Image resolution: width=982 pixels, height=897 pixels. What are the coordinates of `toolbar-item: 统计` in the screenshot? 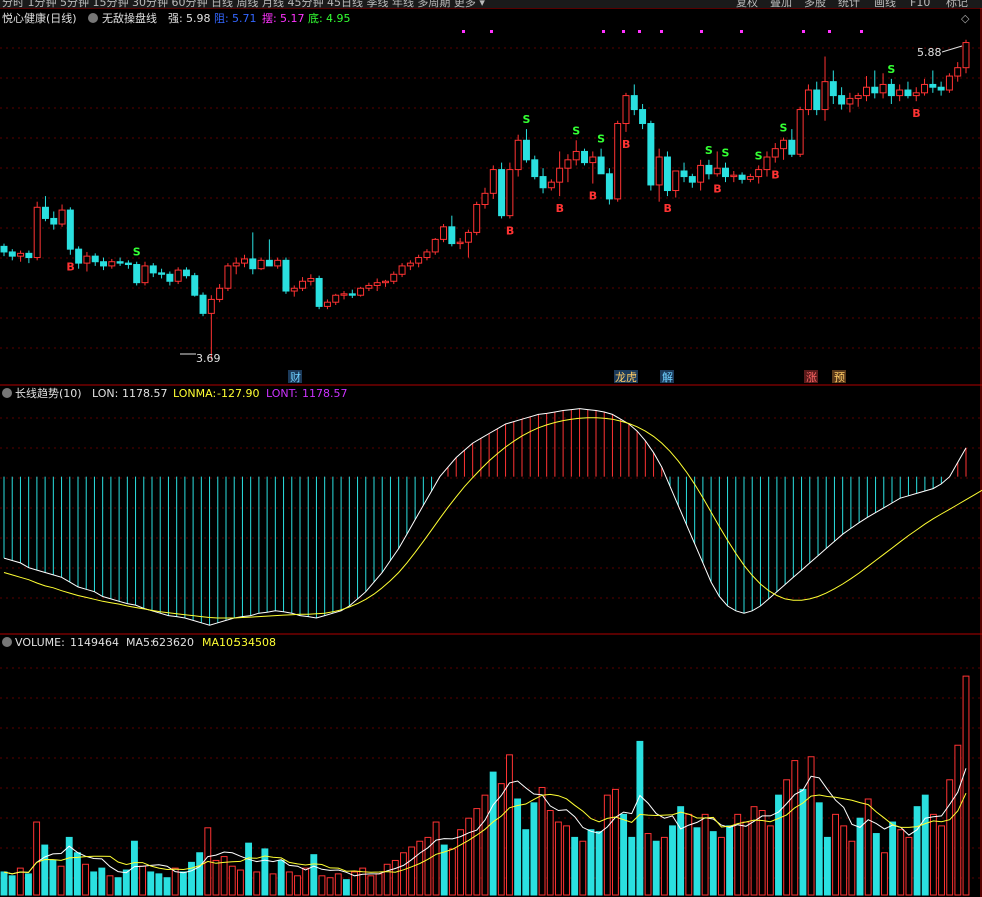 It's located at (849, 4).